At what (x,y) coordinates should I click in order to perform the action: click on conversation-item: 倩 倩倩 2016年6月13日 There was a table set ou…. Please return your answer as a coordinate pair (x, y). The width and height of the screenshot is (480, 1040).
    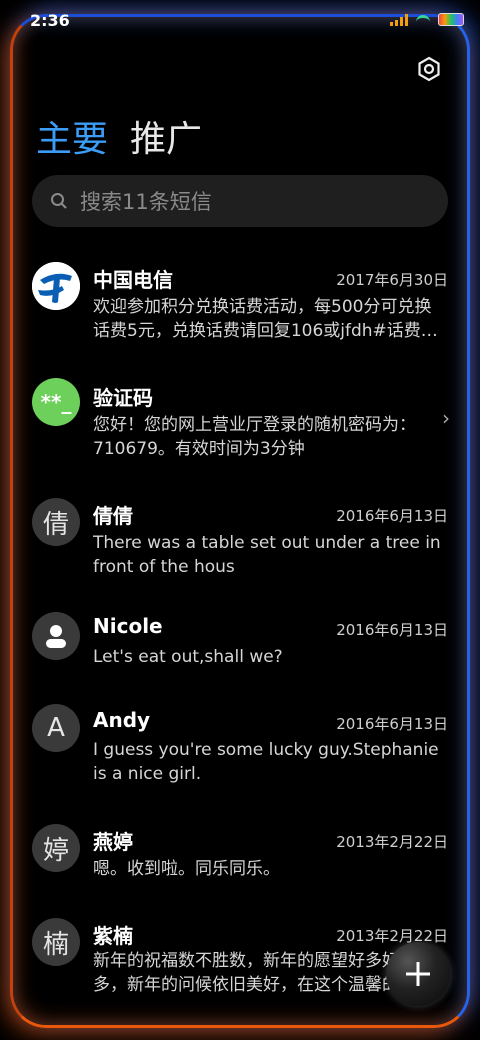
    Looking at the image, I should click on (240, 541).